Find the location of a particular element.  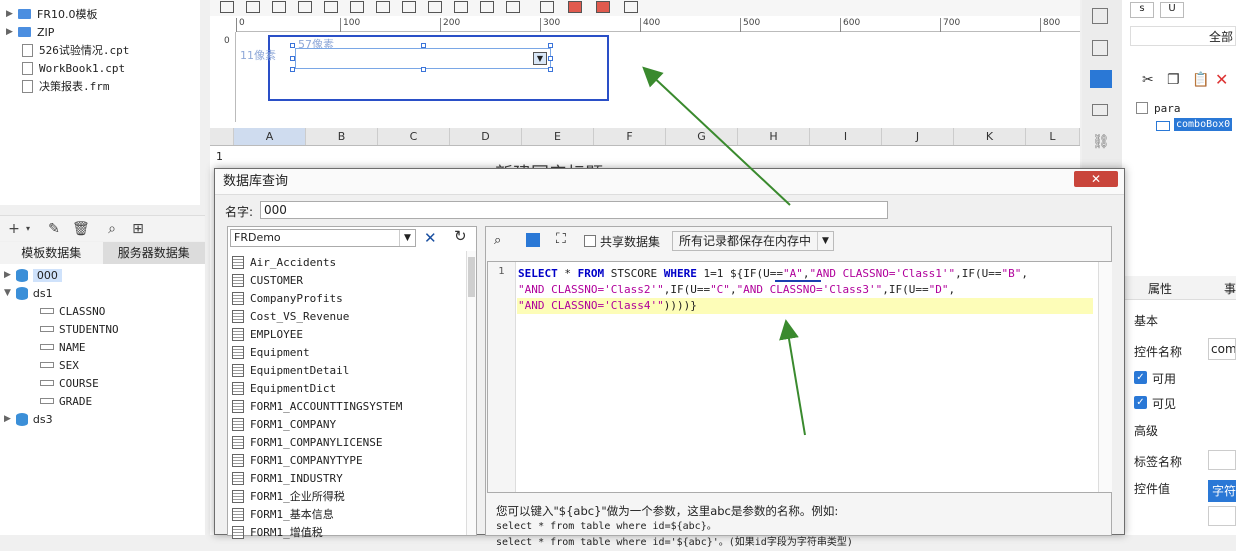

table-item: CompanyProfits is located at coordinates (287, 298).